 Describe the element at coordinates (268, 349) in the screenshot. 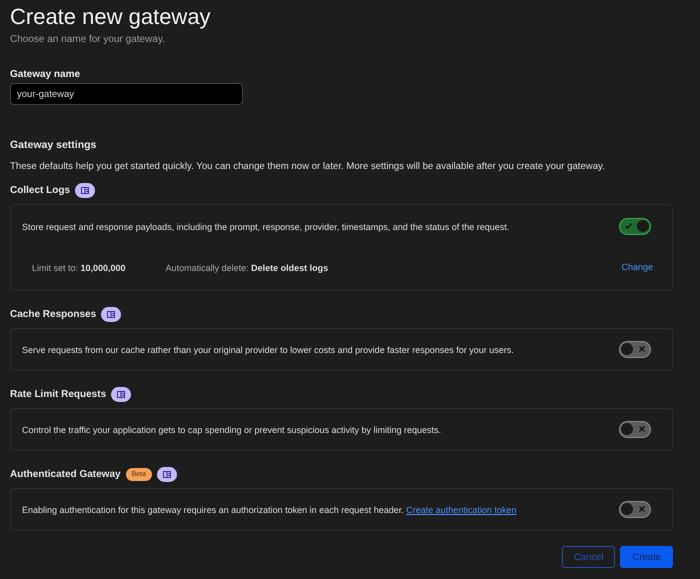

I see `setting-description: Serve requests from our cache rather than your original provider to lower costs and provide faster responses for your users.` at that location.